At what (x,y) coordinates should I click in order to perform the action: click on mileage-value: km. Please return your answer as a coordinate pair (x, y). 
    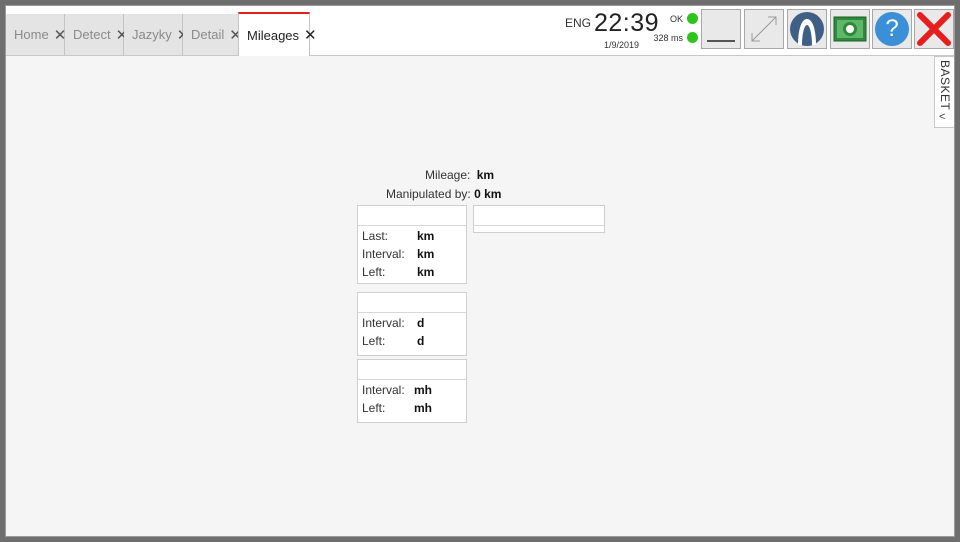
    Looking at the image, I should click on (485, 175).